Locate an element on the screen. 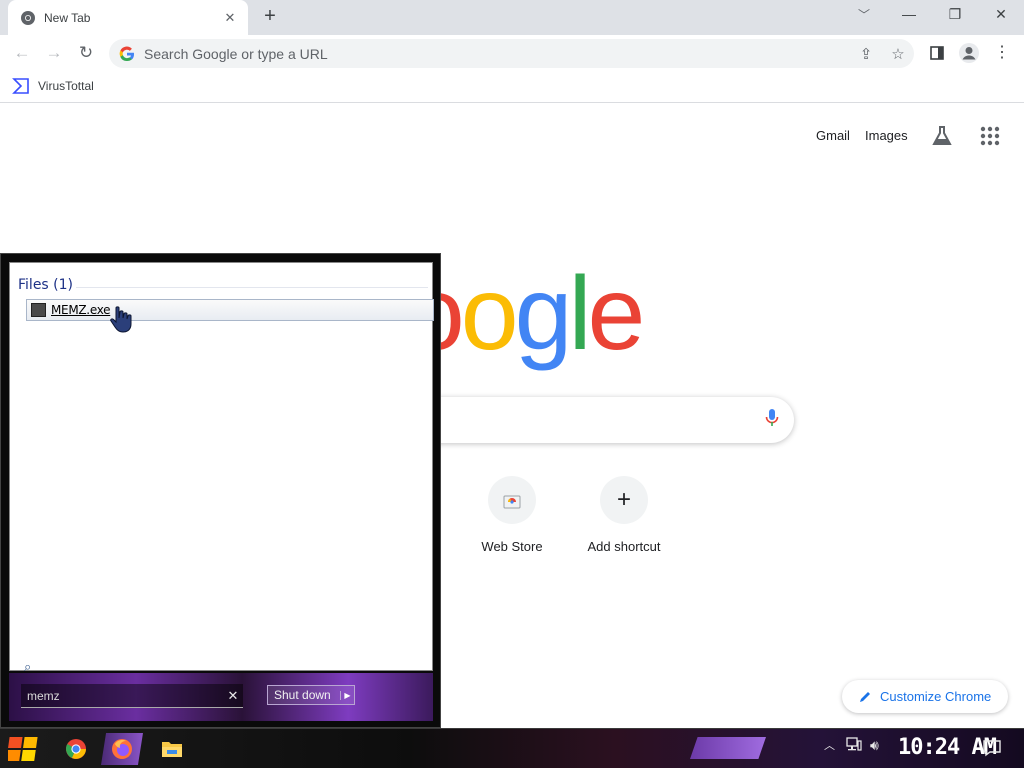 This screenshot has height=768, width=1024. action-center-notification-icon is located at coordinates (992, 748).